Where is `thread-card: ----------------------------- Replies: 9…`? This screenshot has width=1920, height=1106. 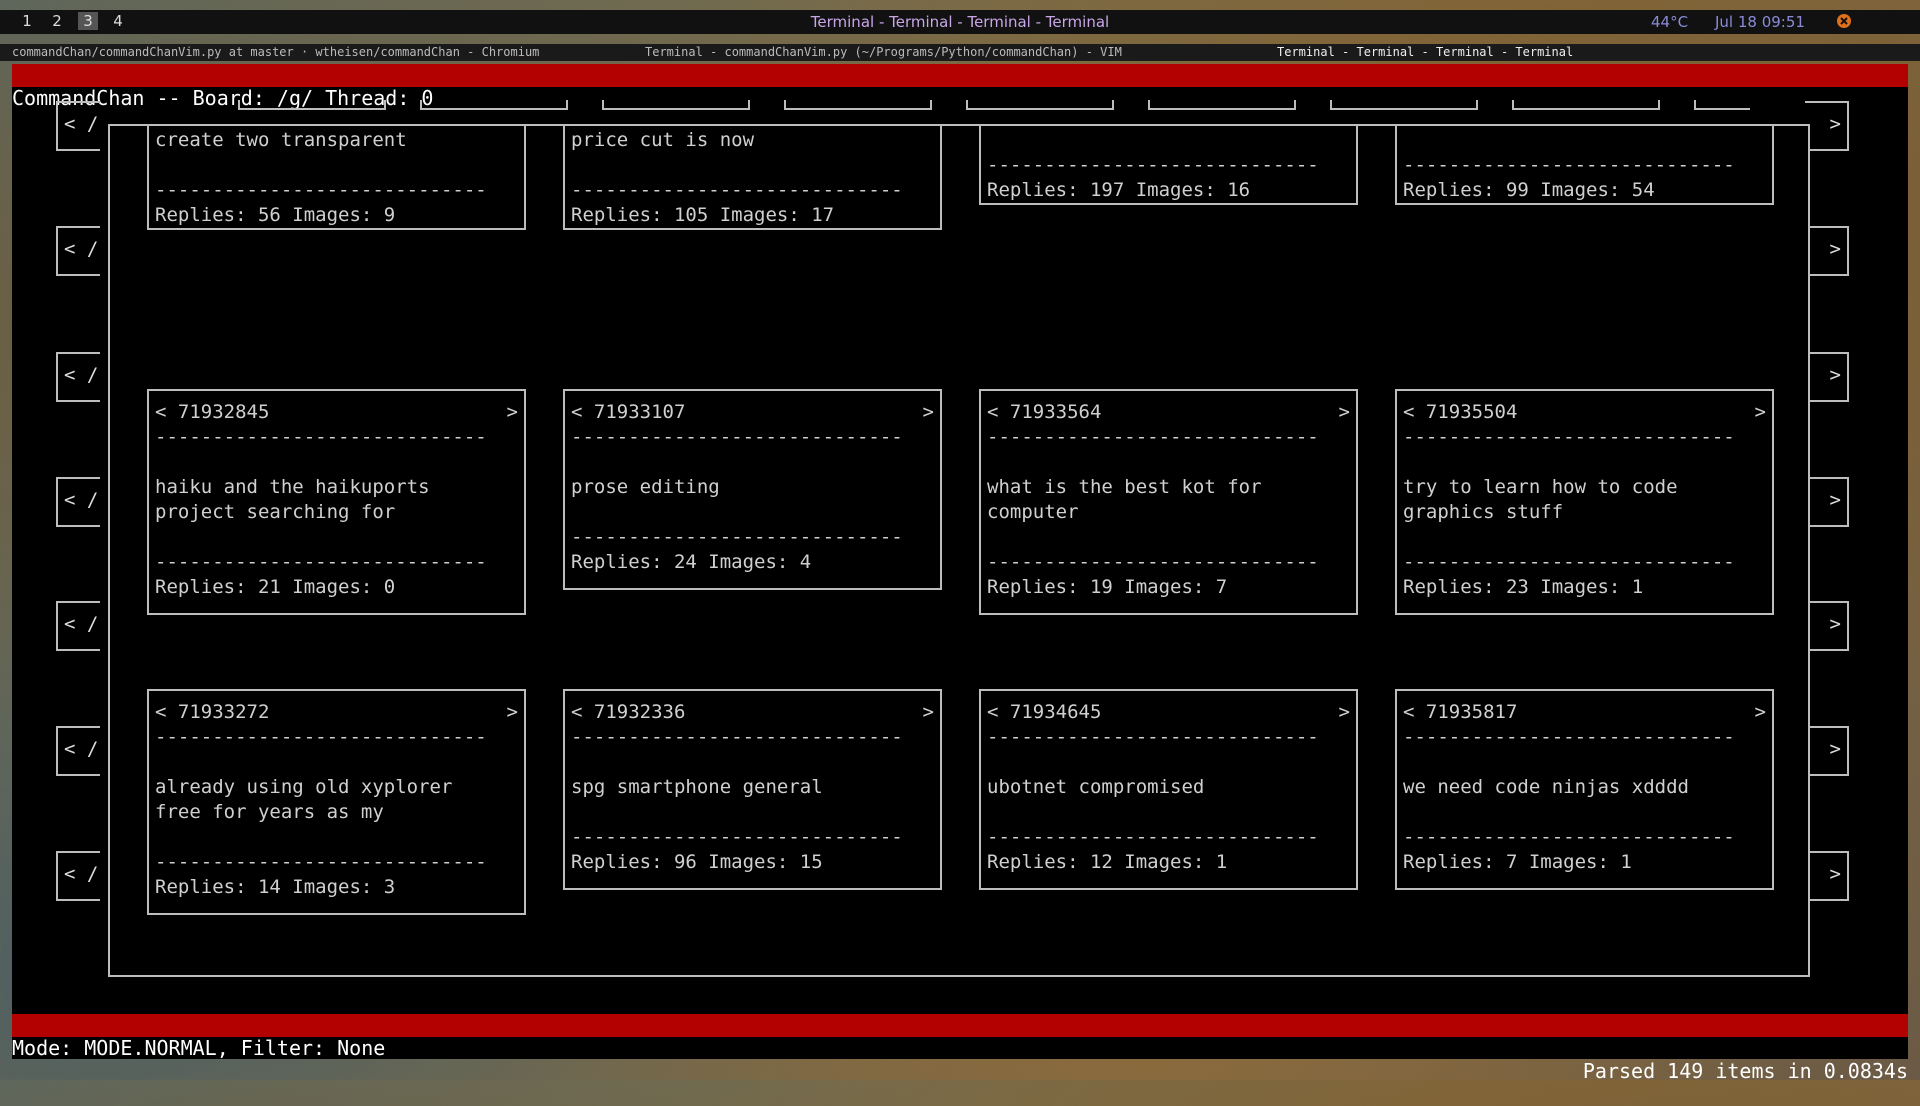
thread-card: ----------------------------- Replies: 9… is located at coordinates (1584, 165).